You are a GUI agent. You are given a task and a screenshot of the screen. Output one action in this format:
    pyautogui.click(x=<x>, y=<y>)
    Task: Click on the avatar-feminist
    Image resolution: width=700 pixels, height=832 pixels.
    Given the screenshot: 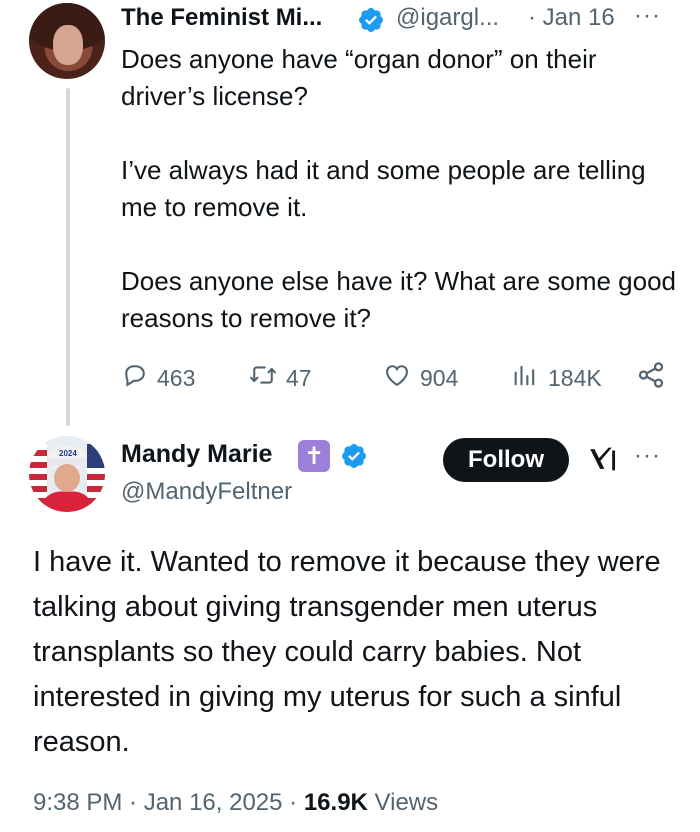 What is the action you would take?
    pyautogui.click(x=67, y=41)
    